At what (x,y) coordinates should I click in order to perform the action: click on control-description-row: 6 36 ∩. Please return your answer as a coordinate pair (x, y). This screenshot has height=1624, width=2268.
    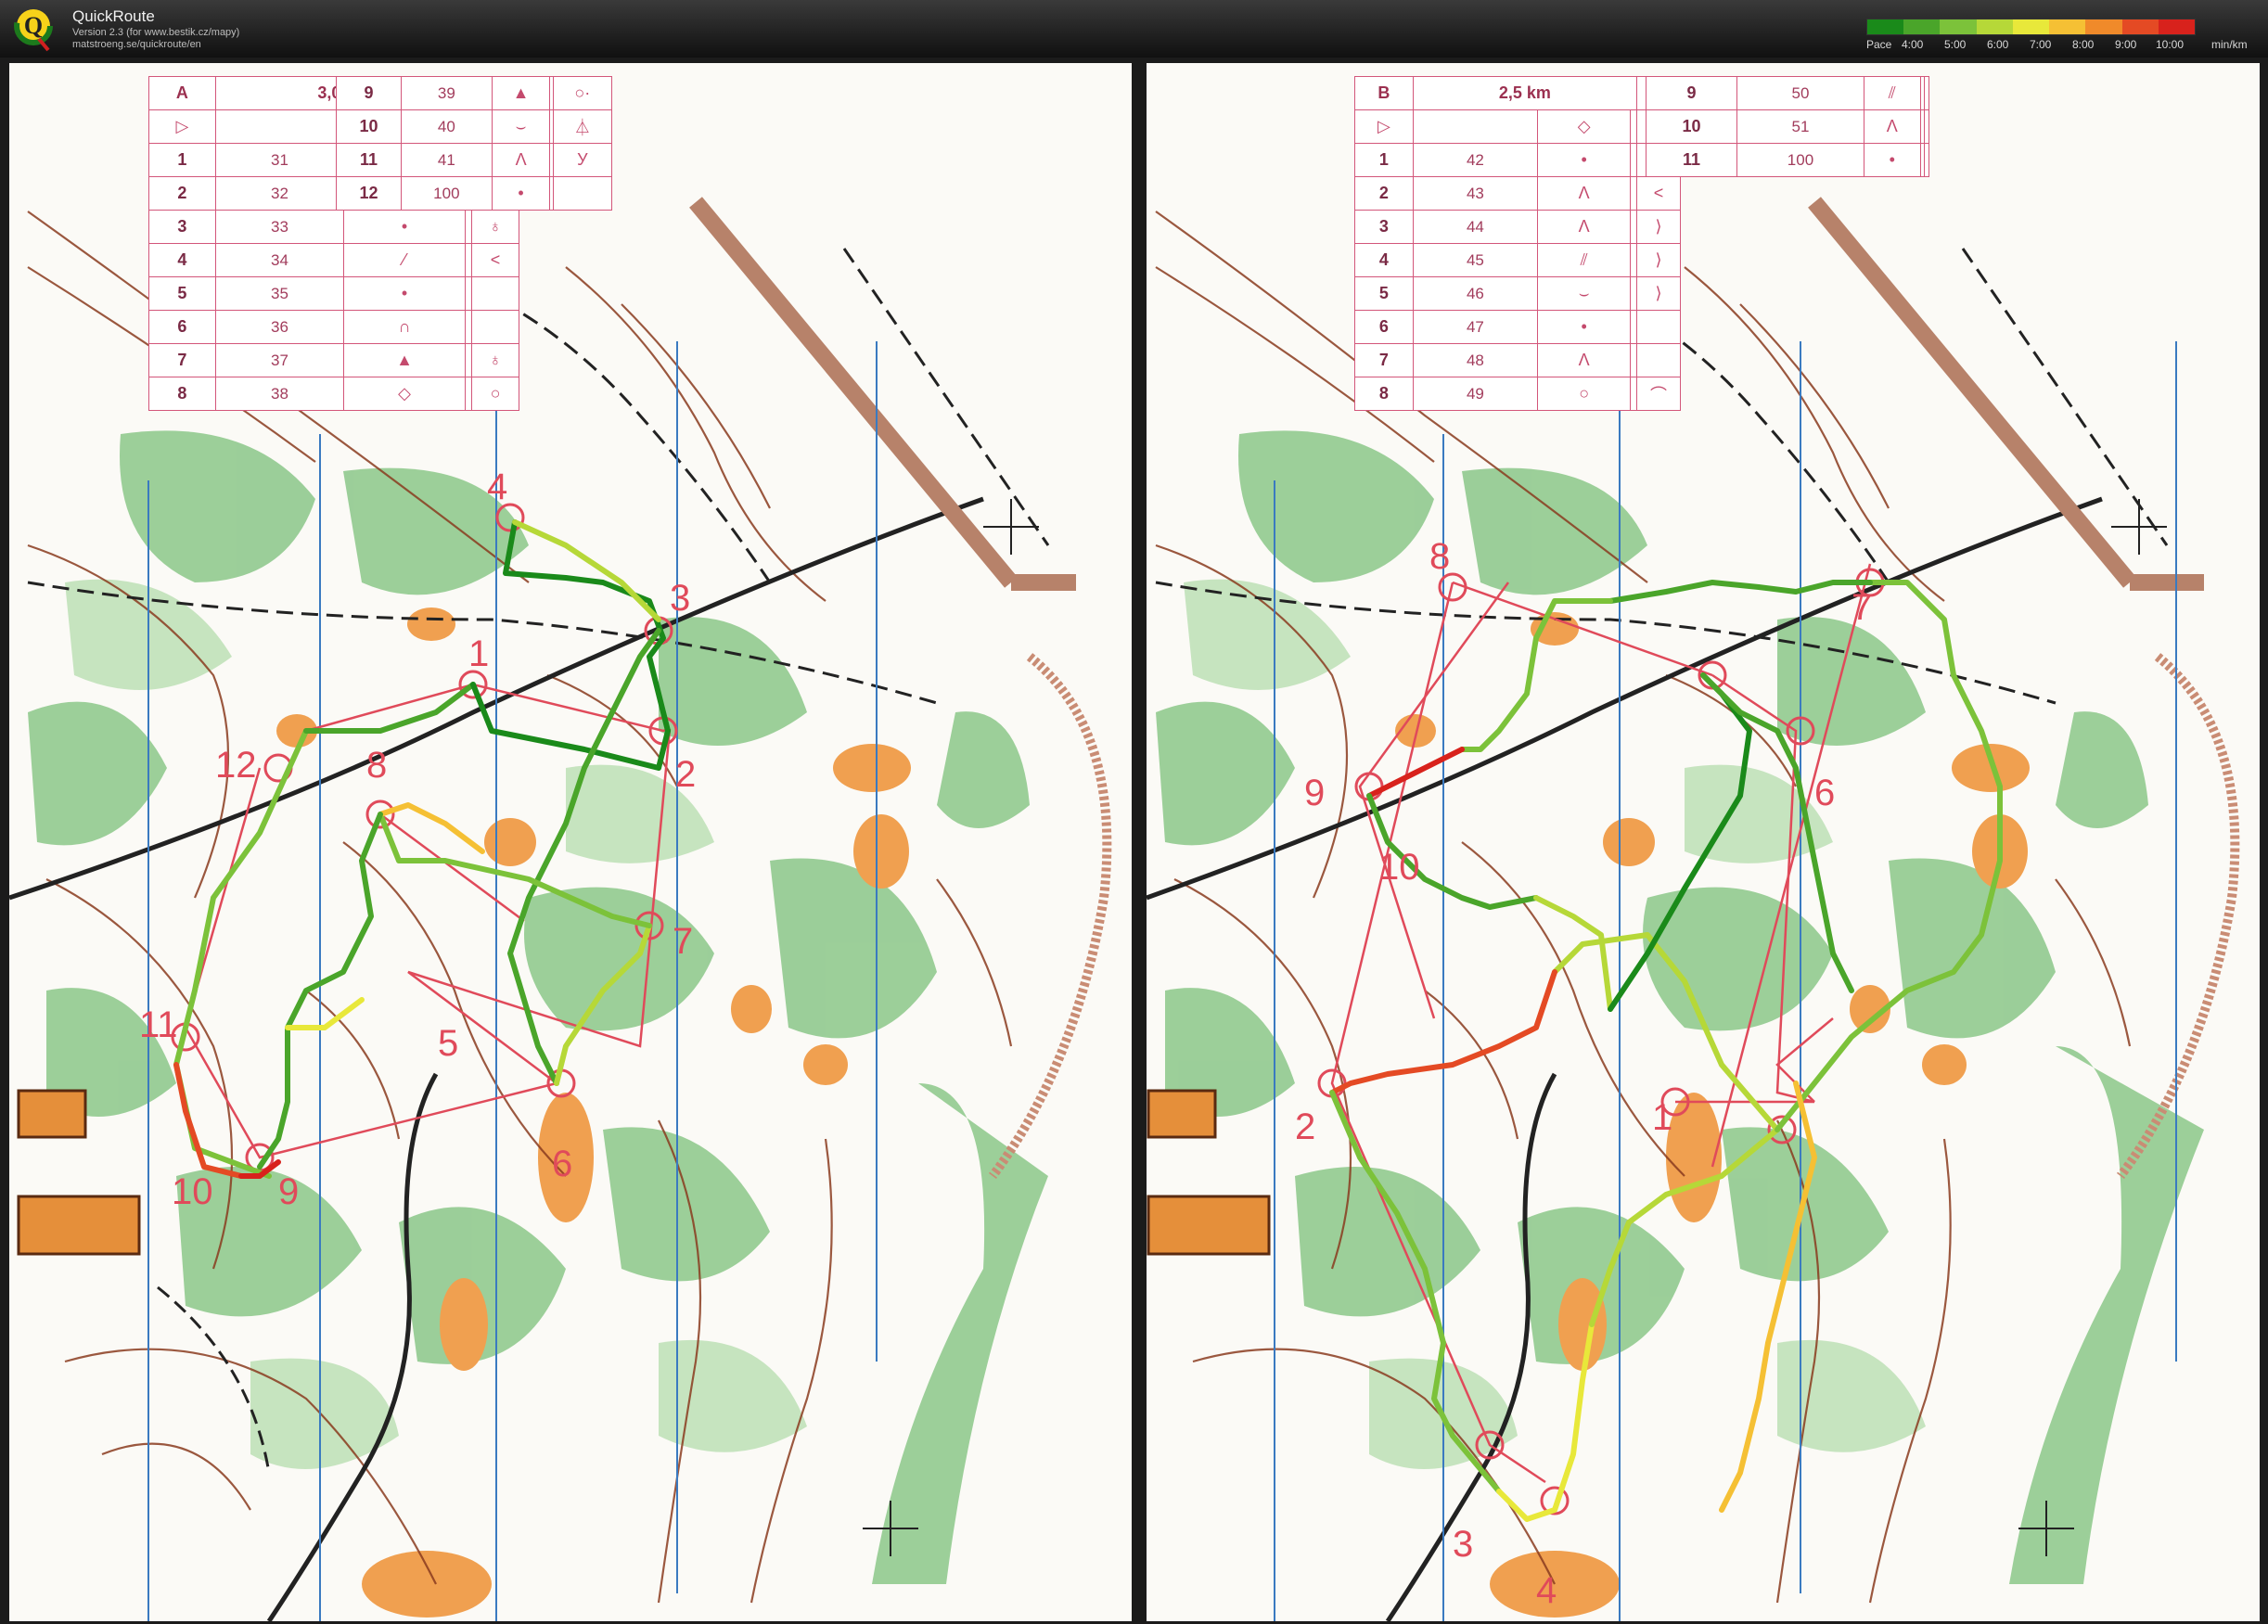
    Looking at the image, I should click on (333, 327).